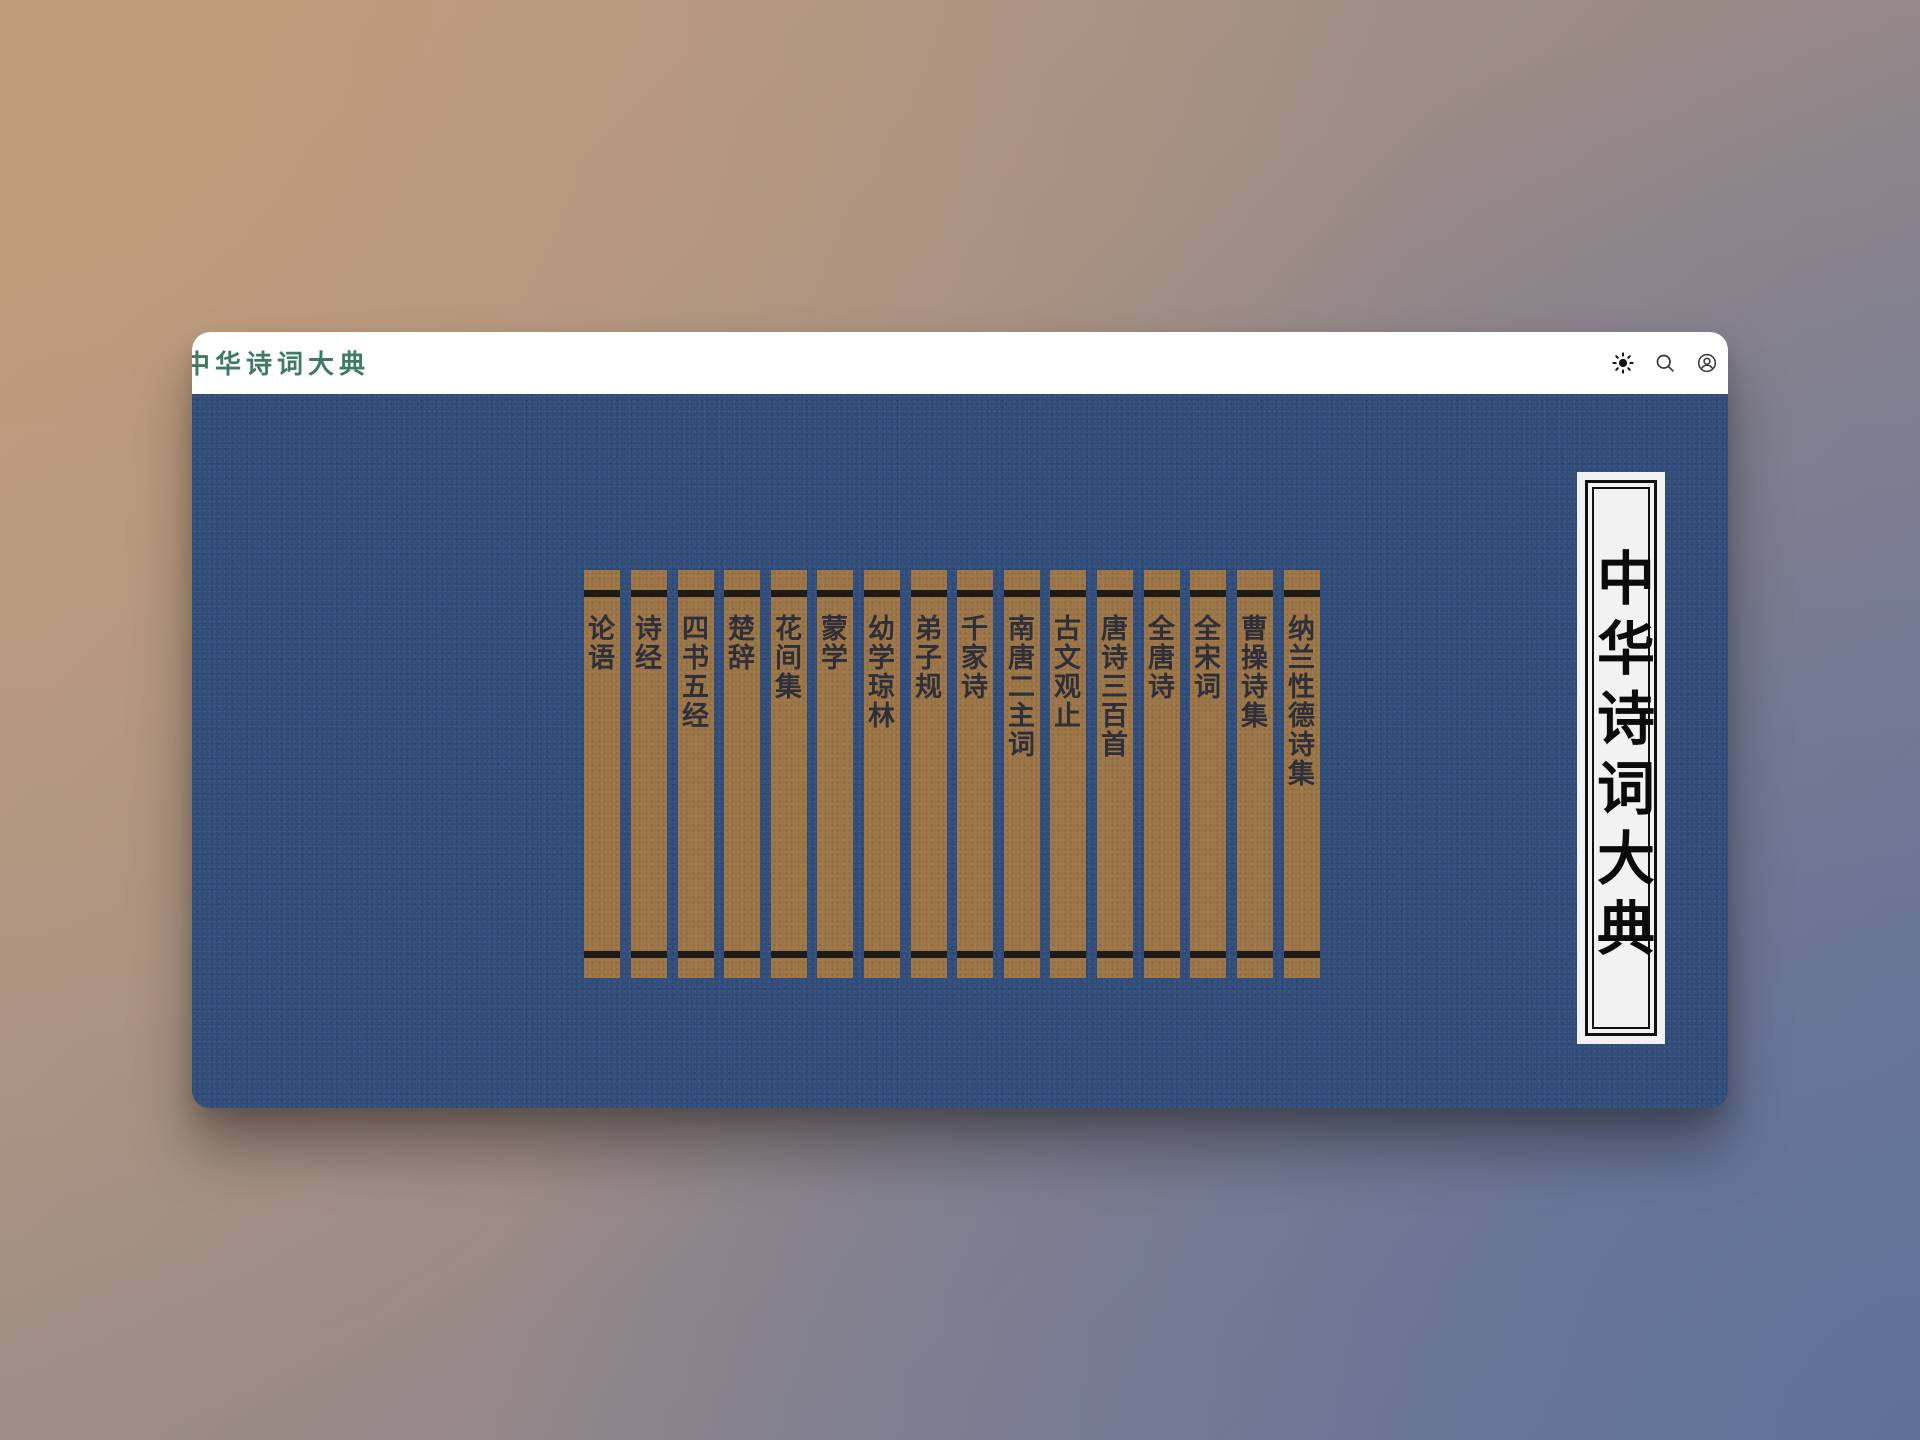  I want to click on book-title: 千家诗, so click(971, 657).